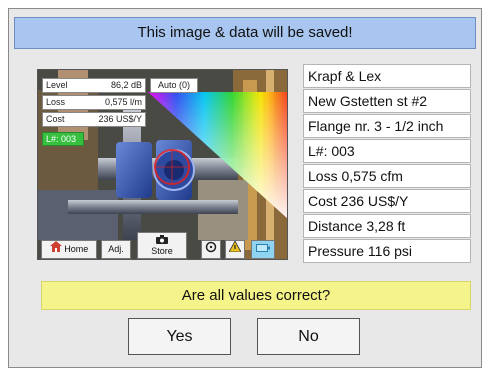  Describe the element at coordinates (126, 85) in the screenshot. I see `level-value: 86,2 dB` at that location.